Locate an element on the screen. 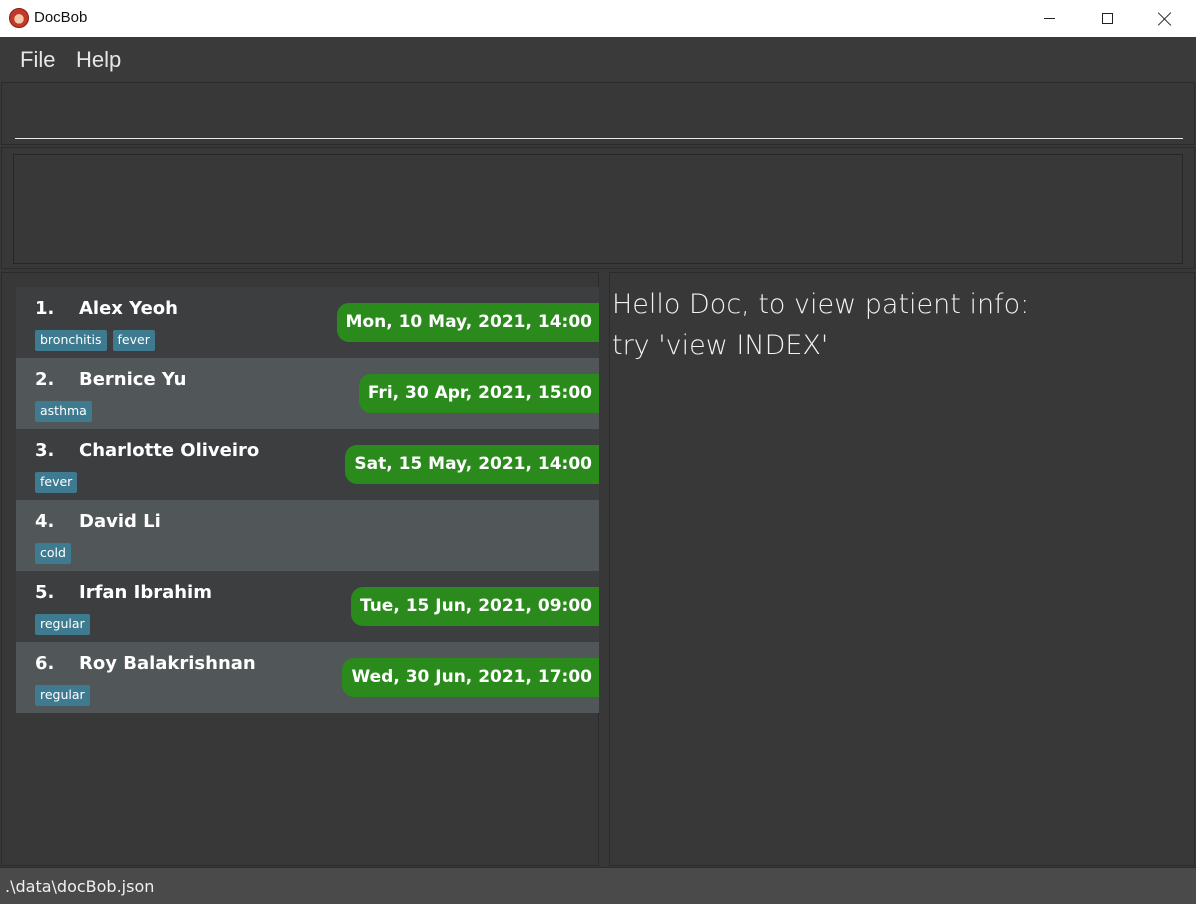  result-display is located at coordinates (598, 209).